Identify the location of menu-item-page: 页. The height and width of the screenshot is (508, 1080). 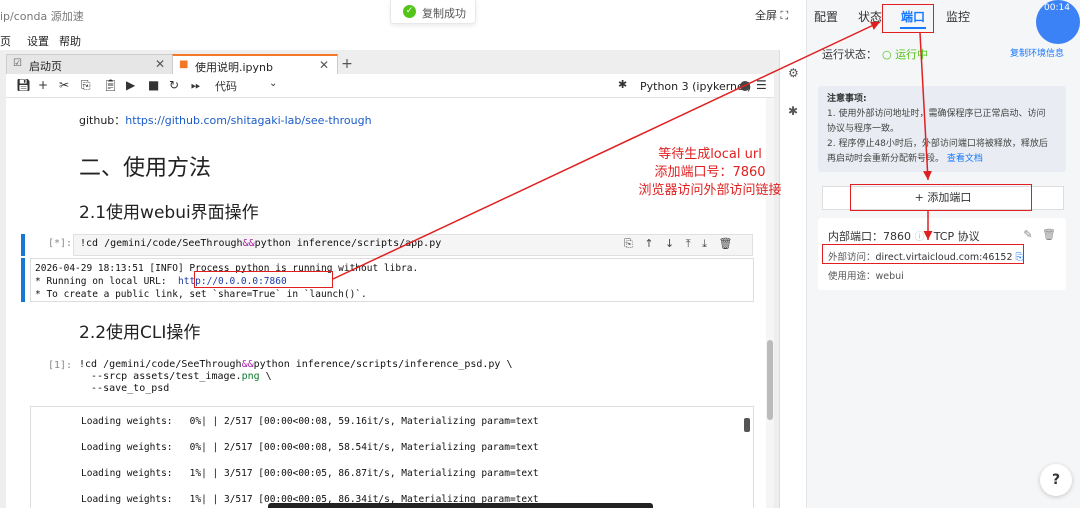
(5, 41).